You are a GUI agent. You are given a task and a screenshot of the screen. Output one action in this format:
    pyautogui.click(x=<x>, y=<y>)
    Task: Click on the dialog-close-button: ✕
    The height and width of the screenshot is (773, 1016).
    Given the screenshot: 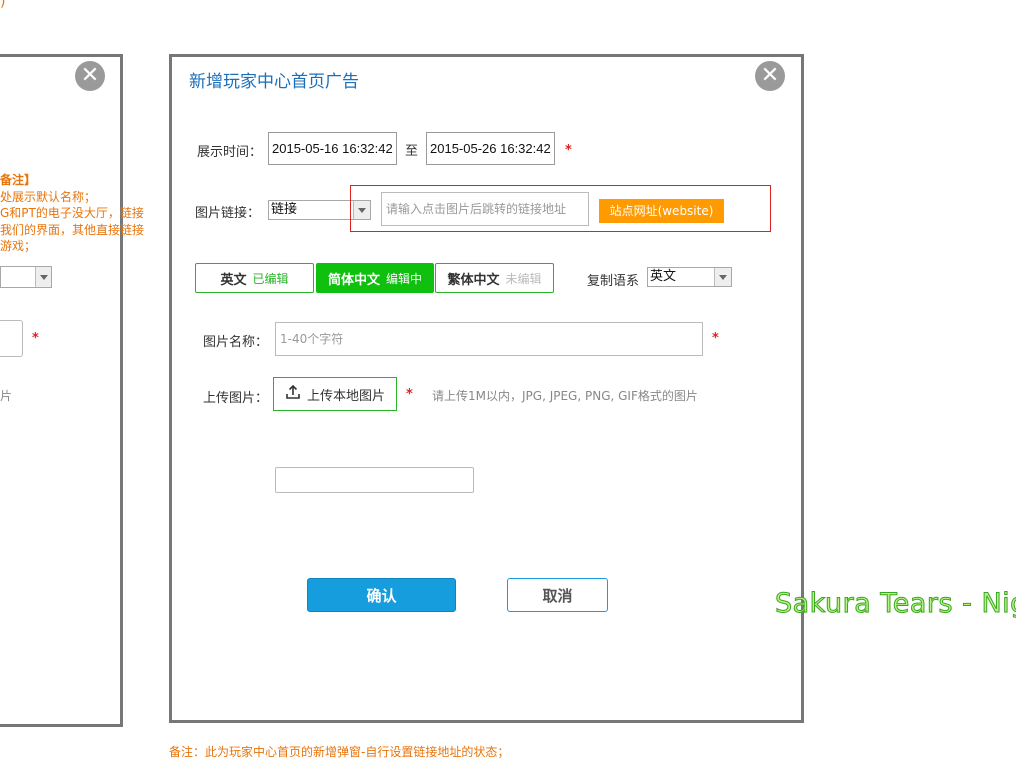 What is the action you would take?
    pyautogui.click(x=770, y=76)
    